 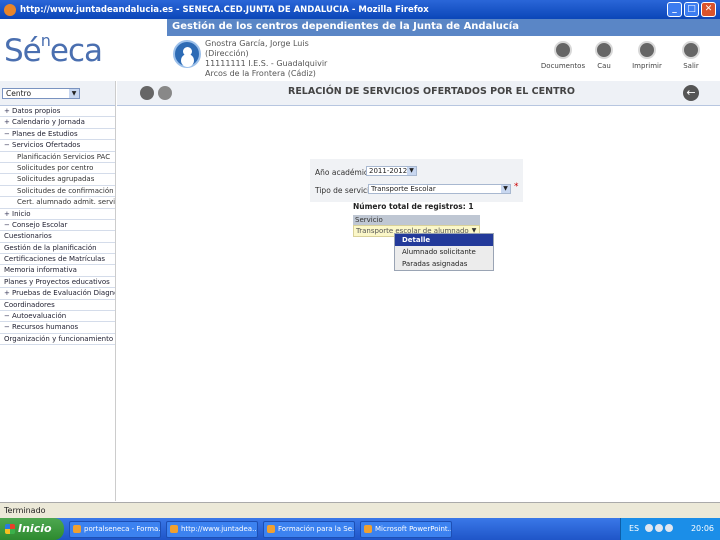 I want to click on system-tray: ES 20:06, so click(x=670, y=529).